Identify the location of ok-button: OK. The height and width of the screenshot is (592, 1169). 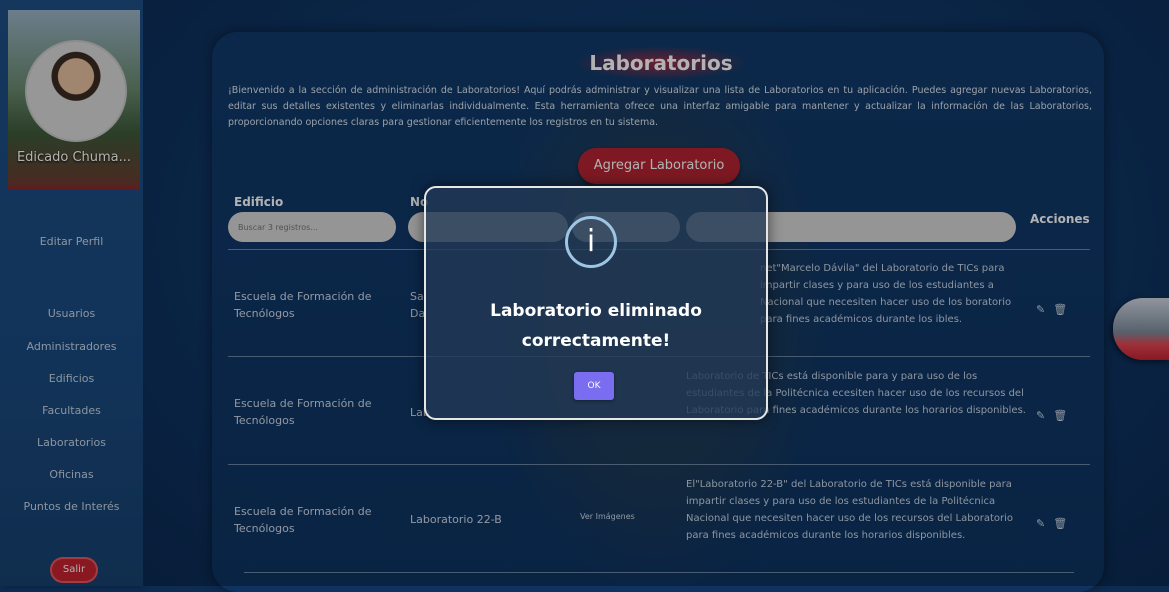
(594, 386).